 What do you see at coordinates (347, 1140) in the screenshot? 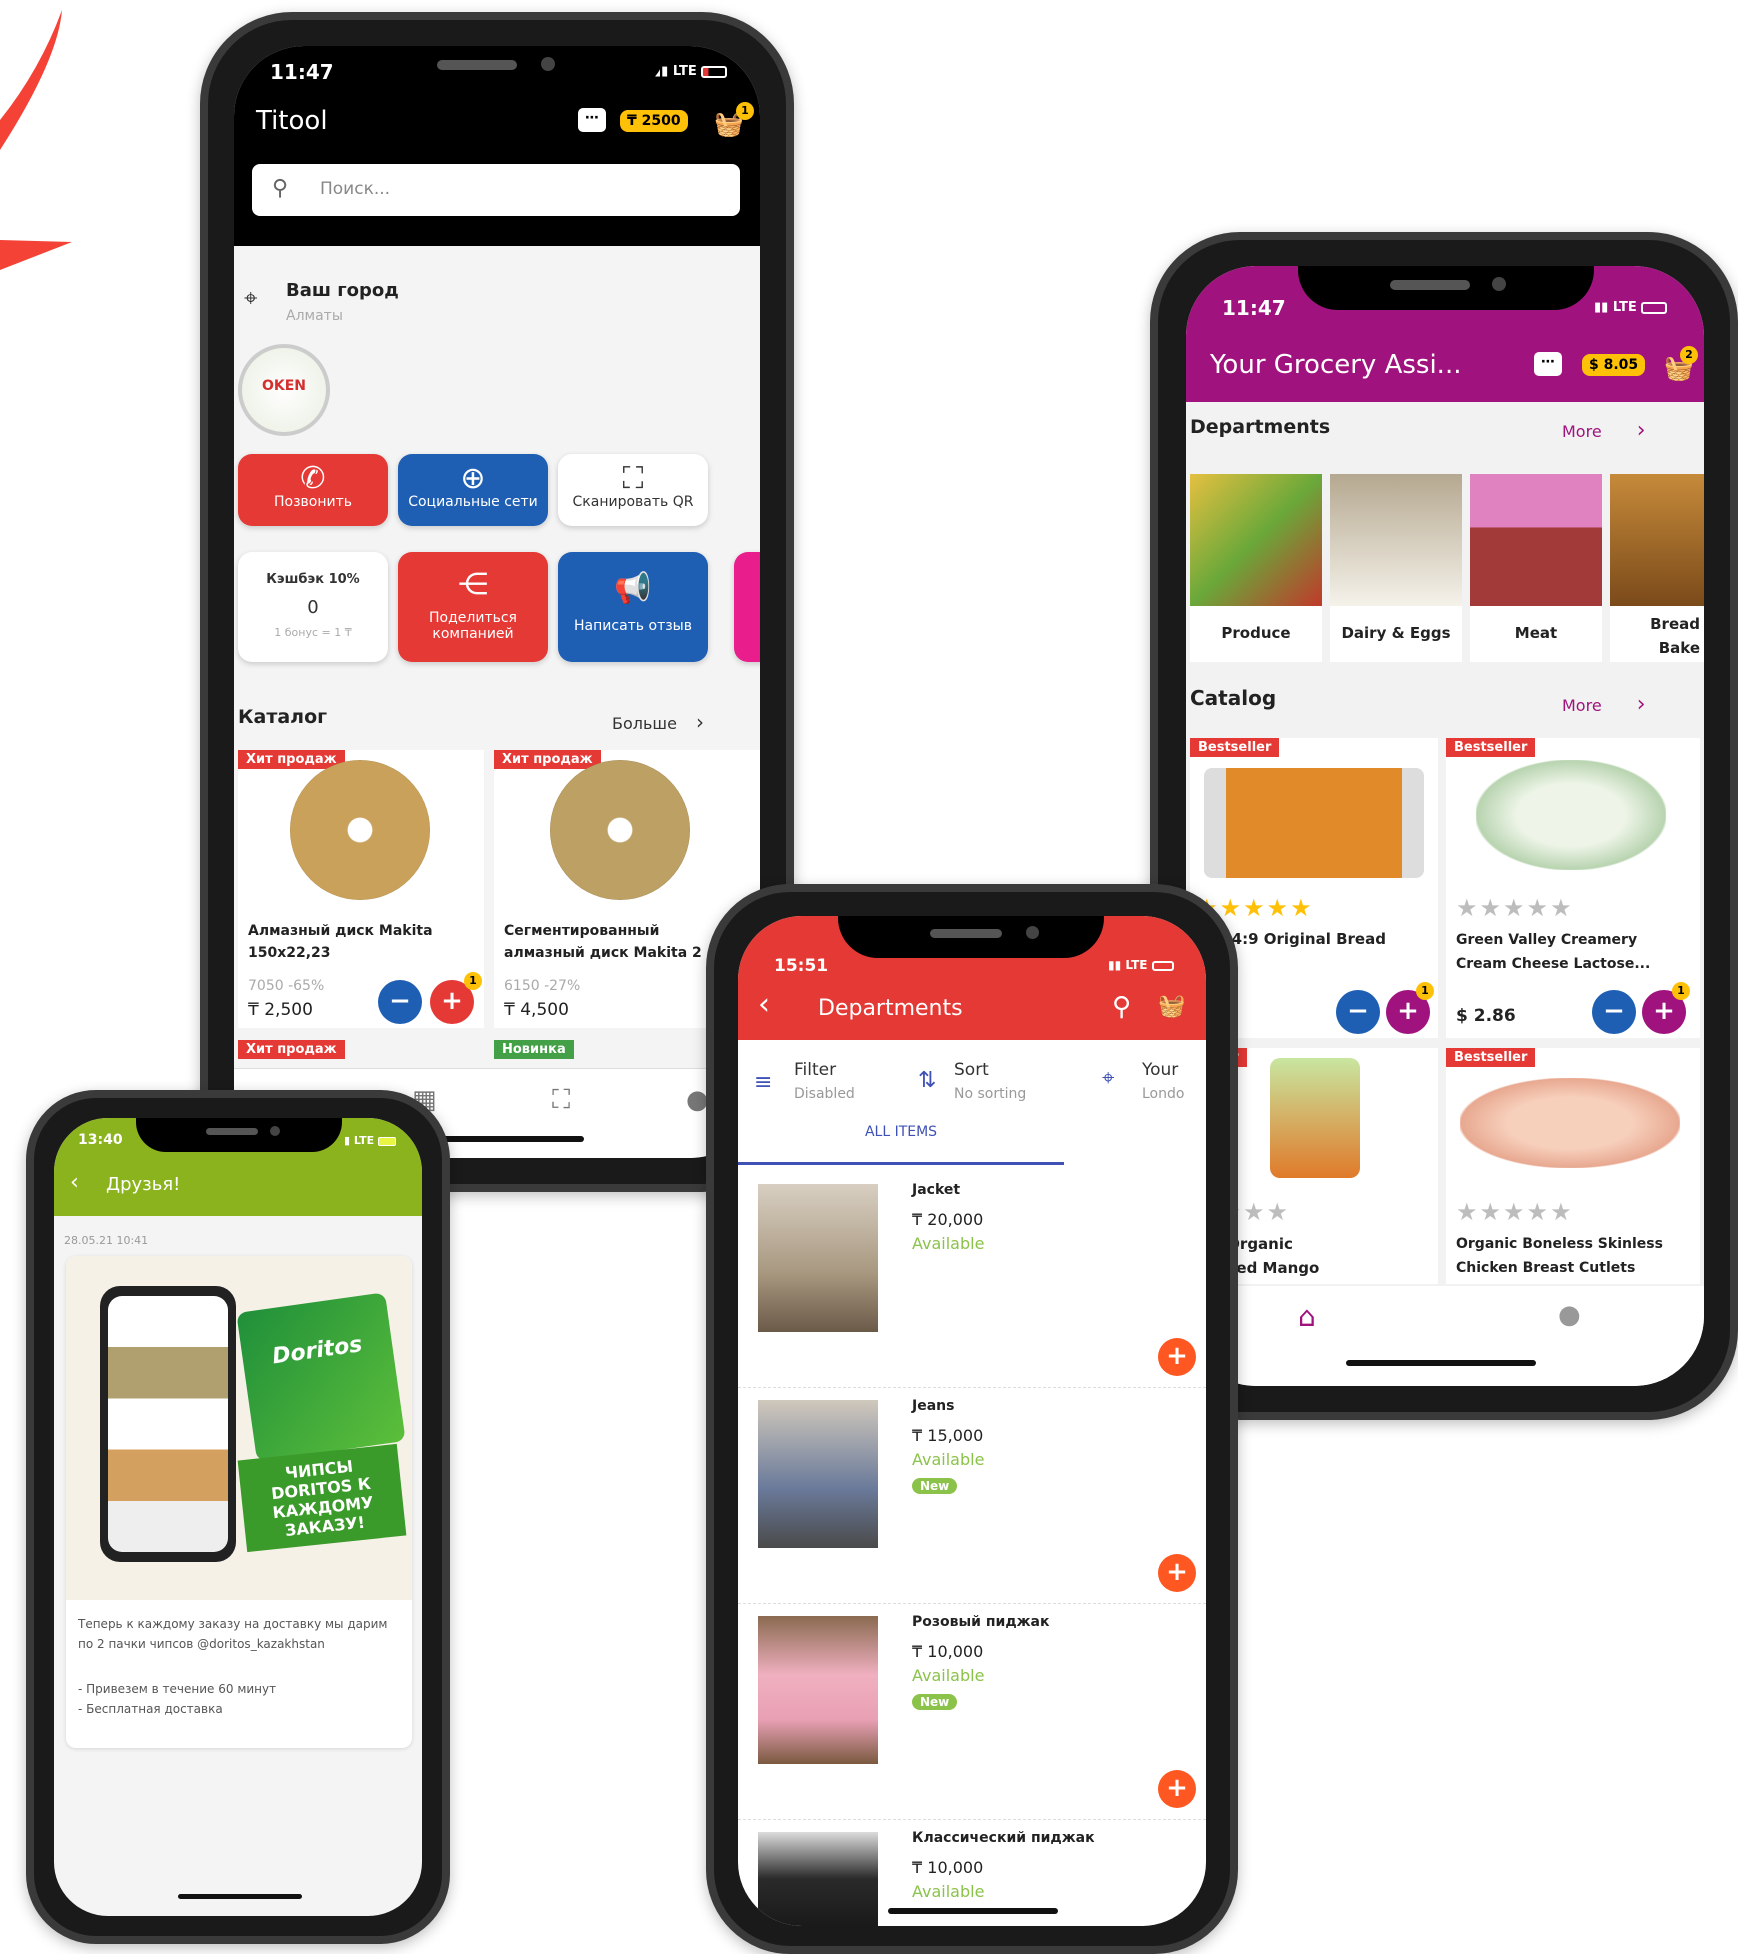
I see `signal-icon: ▮` at bounding box center [347, 1140].